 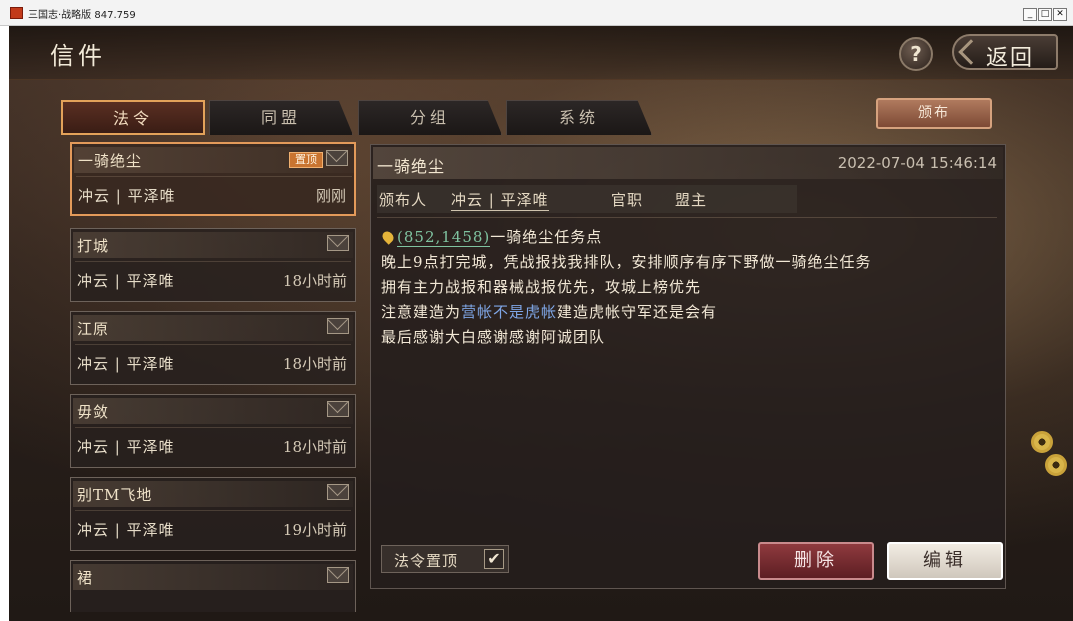 I want to click on help-button: ?, so click(x=916, y=54).